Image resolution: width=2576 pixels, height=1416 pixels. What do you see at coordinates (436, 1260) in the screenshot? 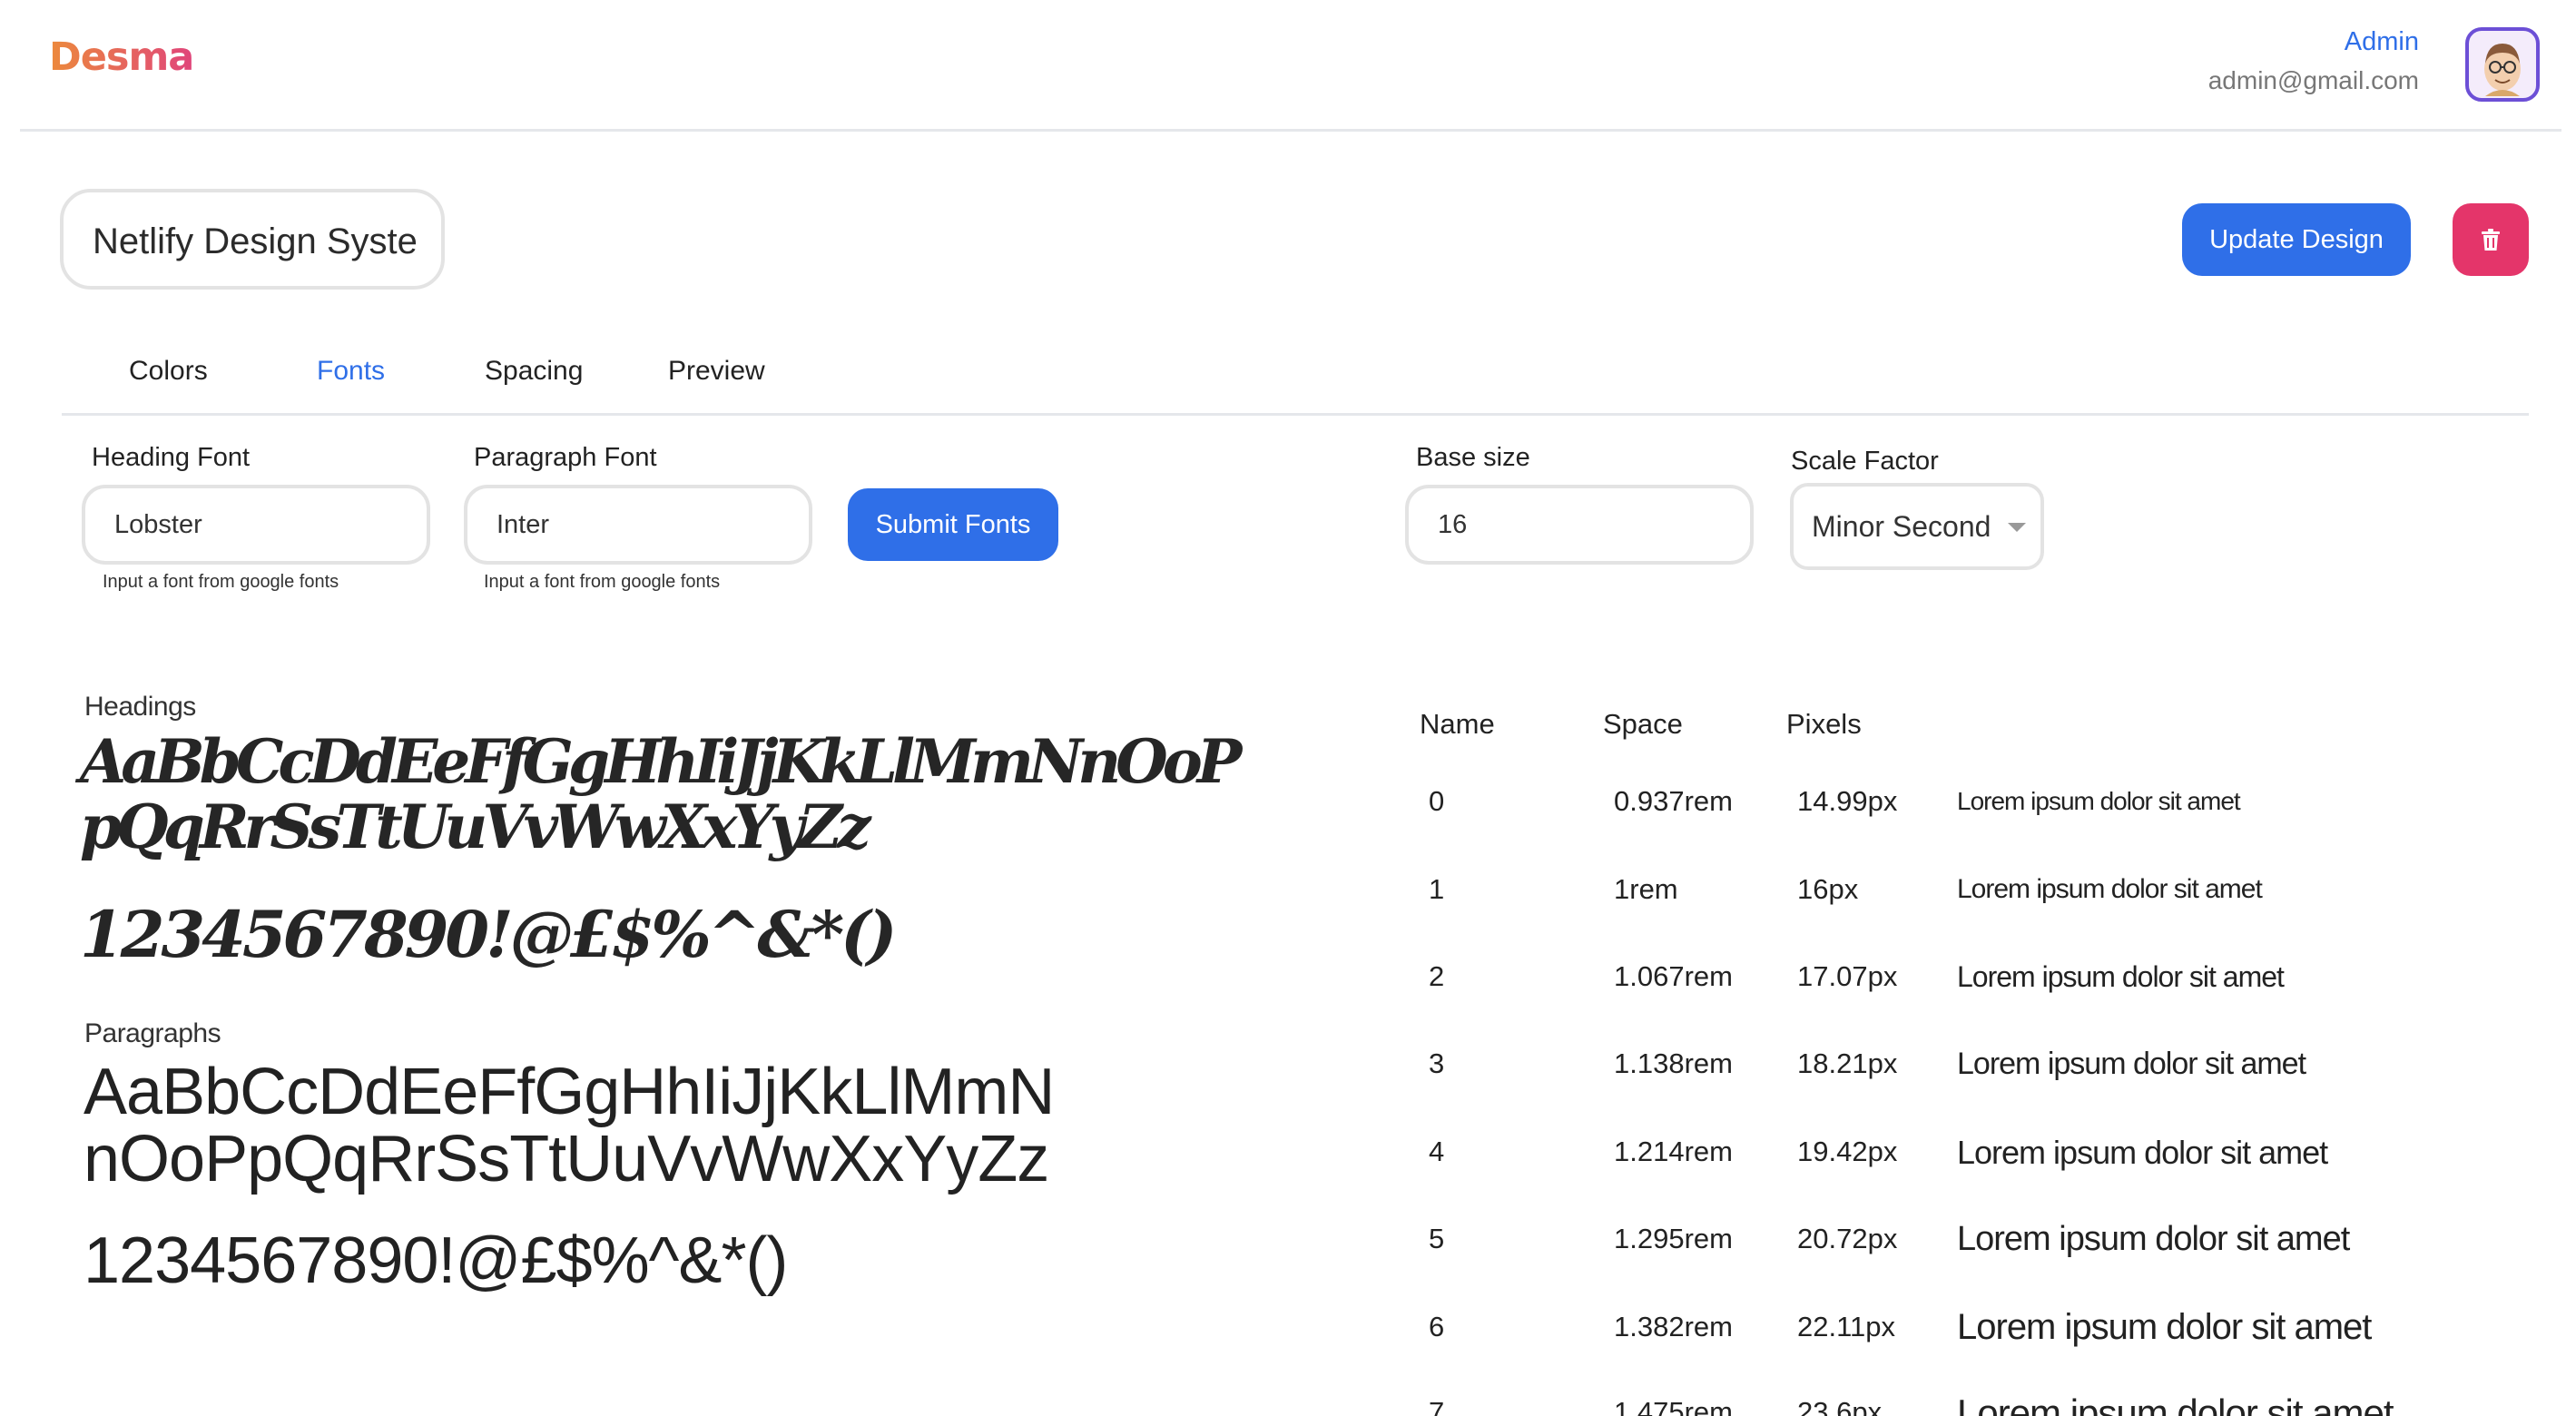
I see `paragraph-specimen-numbers: 1234567890!@£$%^&*()` at bounding box center [436, 1260].